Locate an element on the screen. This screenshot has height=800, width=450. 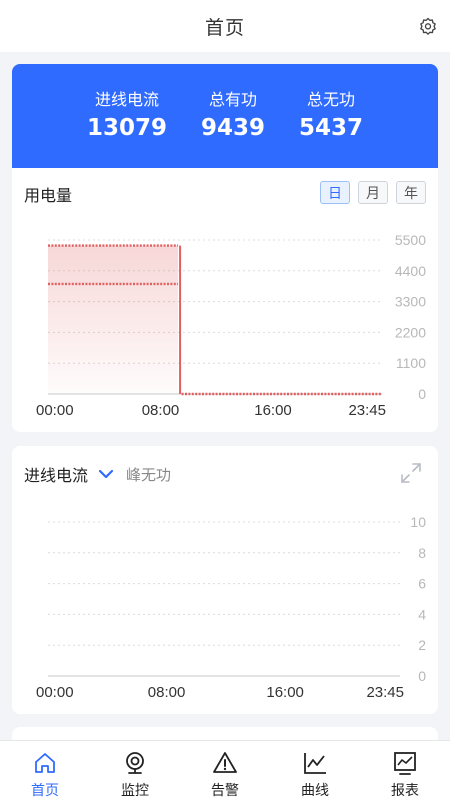
kpi-label: 进线电流 is located at coordinates (126, 99).